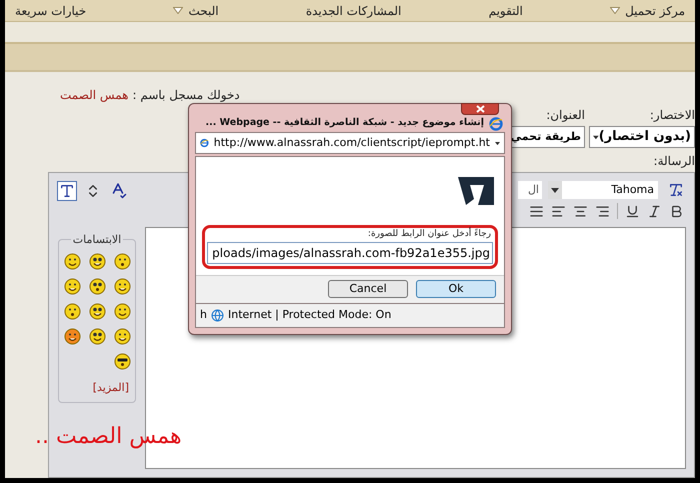 This screenshot has width=700, height=483. What do you see at coordinates (536, 211) in the screenshot?
I see `justify-icon` at bounding box center [536, 211].